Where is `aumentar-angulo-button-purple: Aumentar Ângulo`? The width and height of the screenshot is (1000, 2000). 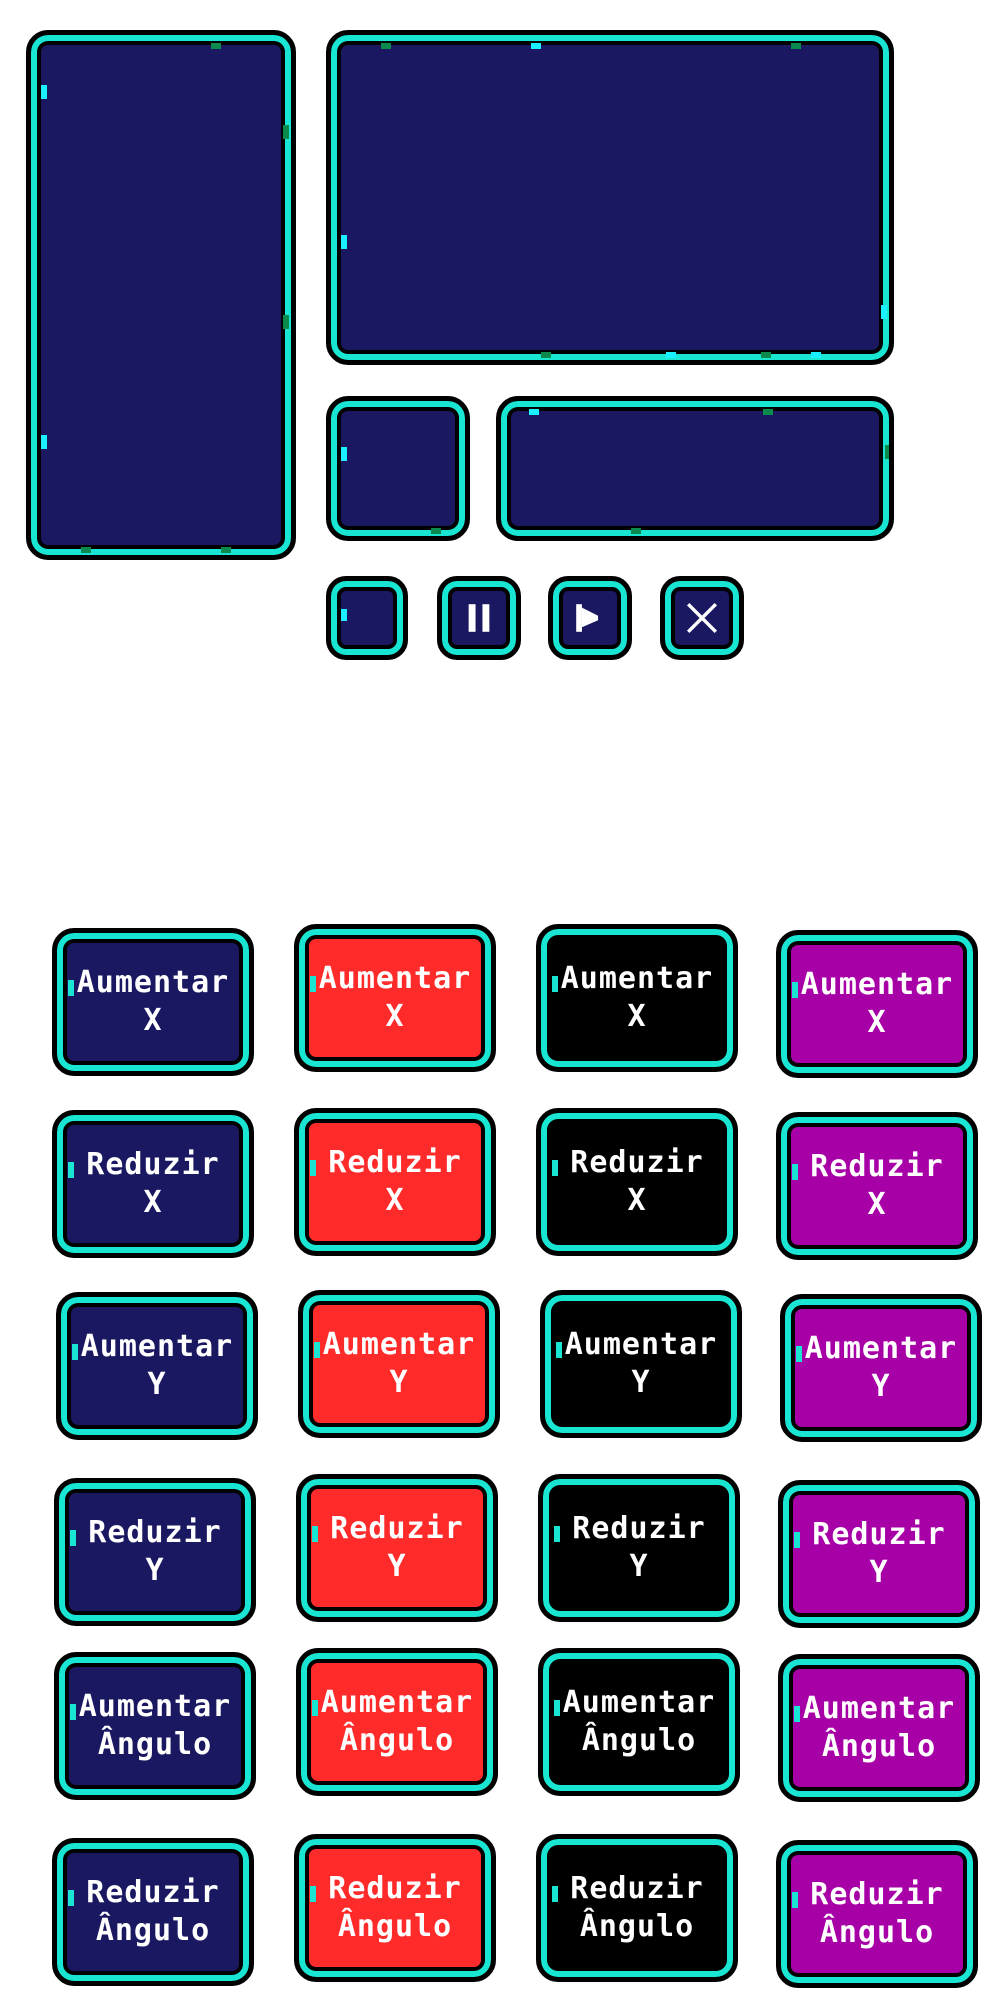 aumentar-angulo-button-purple: Aumentar Ângulo is located at coordinates (879, 1728).